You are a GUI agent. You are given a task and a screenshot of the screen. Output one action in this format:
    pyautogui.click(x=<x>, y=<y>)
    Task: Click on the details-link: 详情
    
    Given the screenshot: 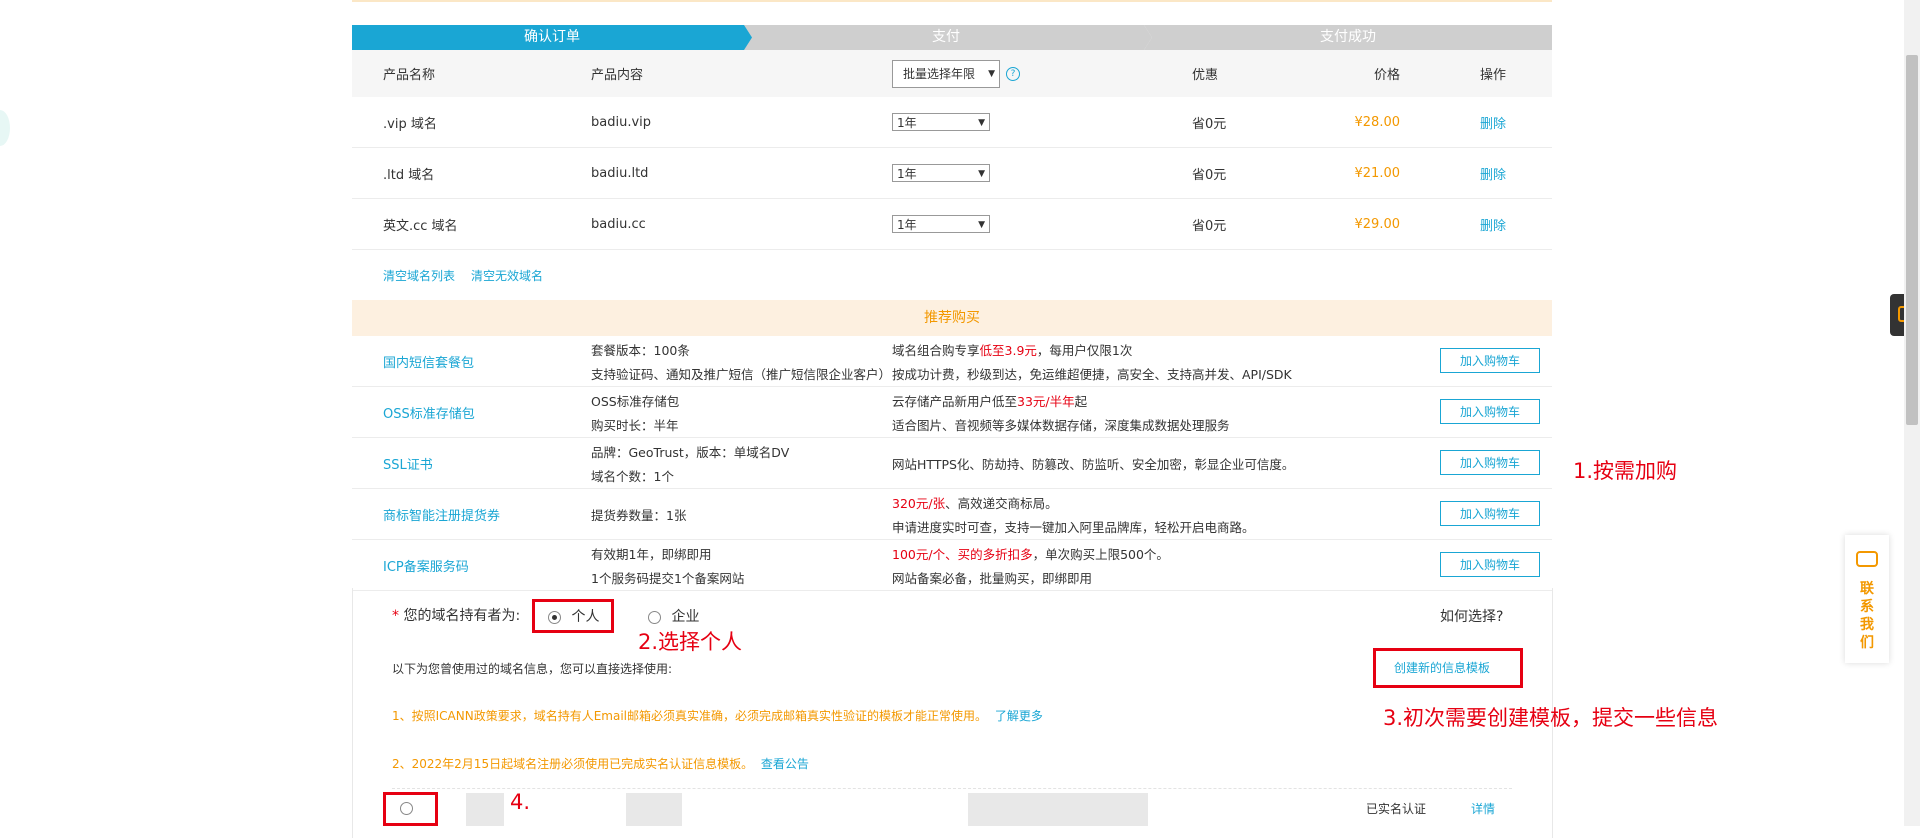 What is the action you would take?
    pyautogui.click(x=1483, y=808)
    